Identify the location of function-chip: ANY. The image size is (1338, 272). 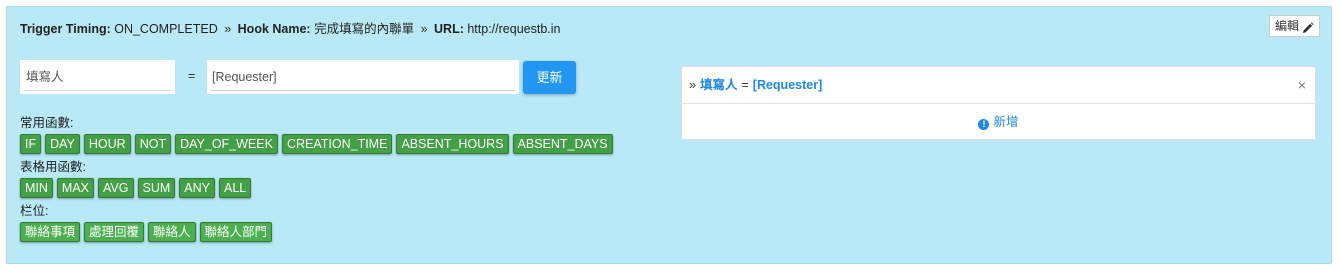
(197, 188).